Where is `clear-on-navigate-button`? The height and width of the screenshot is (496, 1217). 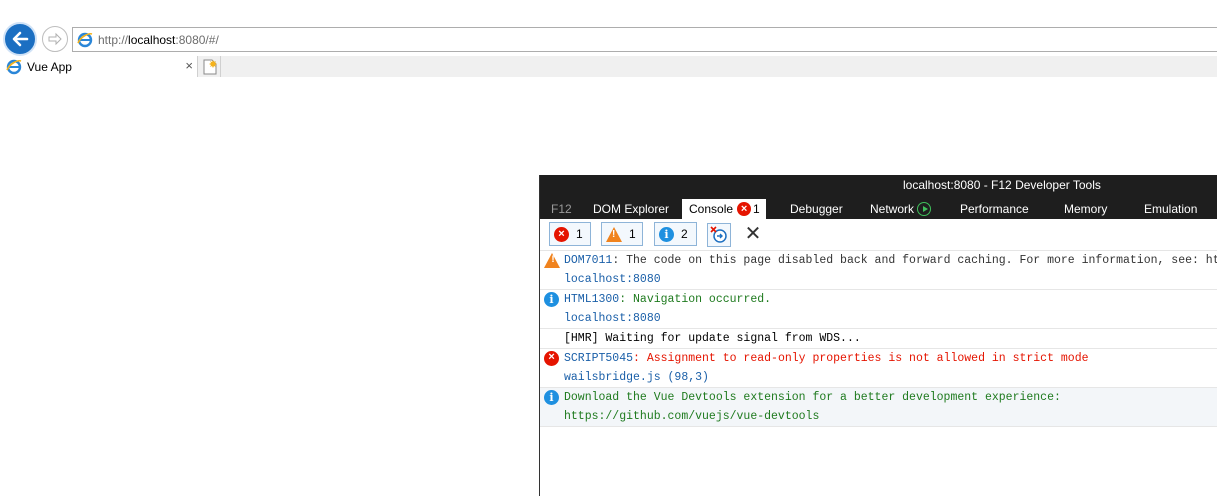
clear-on-navigate-button is located at coordinates (719, 235).